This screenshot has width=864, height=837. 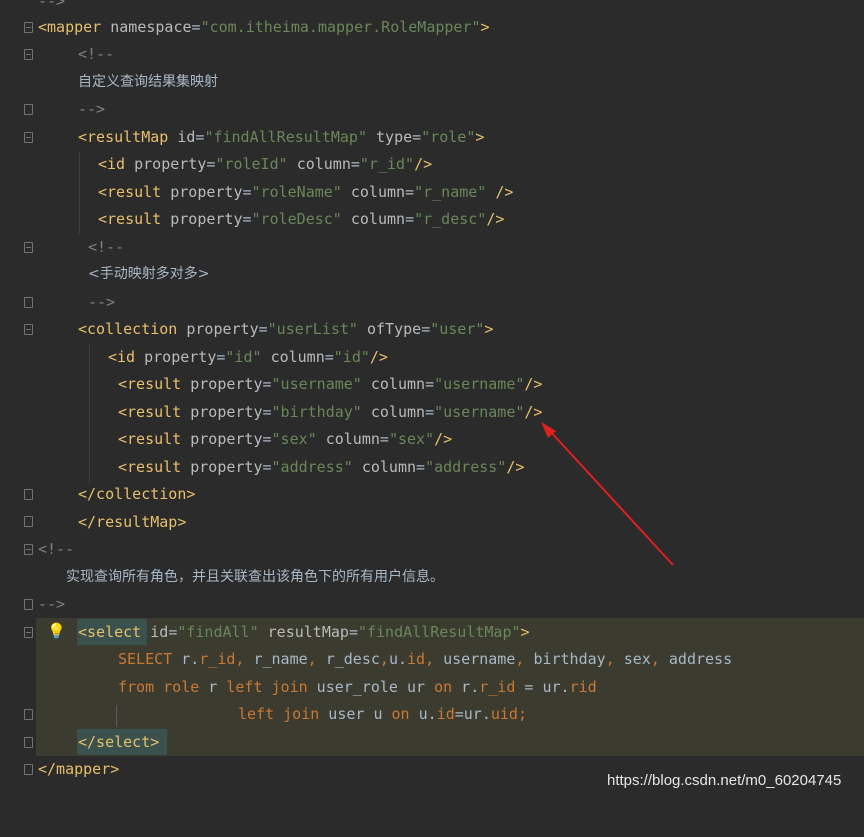 I want to click on arrow-shaft, so click(x=611, y=497).